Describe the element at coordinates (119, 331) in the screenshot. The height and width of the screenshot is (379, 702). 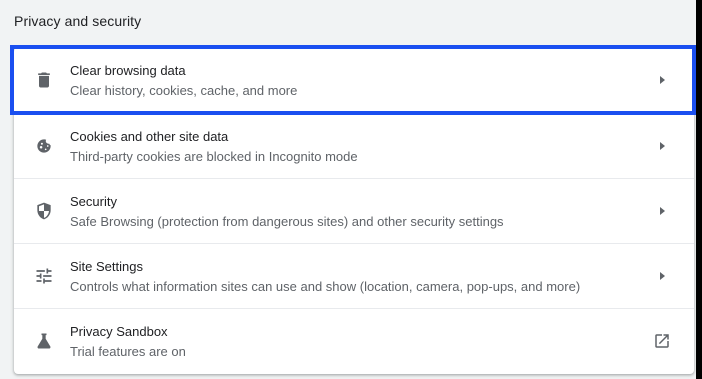
I see `row-title: Privacy Sandbox` at that location.